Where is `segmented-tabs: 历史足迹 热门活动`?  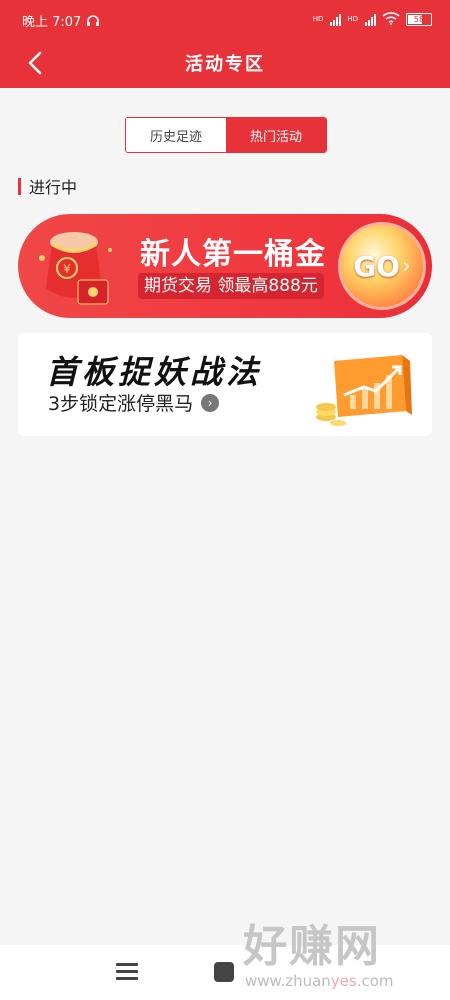
segmented-tabs: 历史足迹 热门活动 is located at coordinates (226, 135).